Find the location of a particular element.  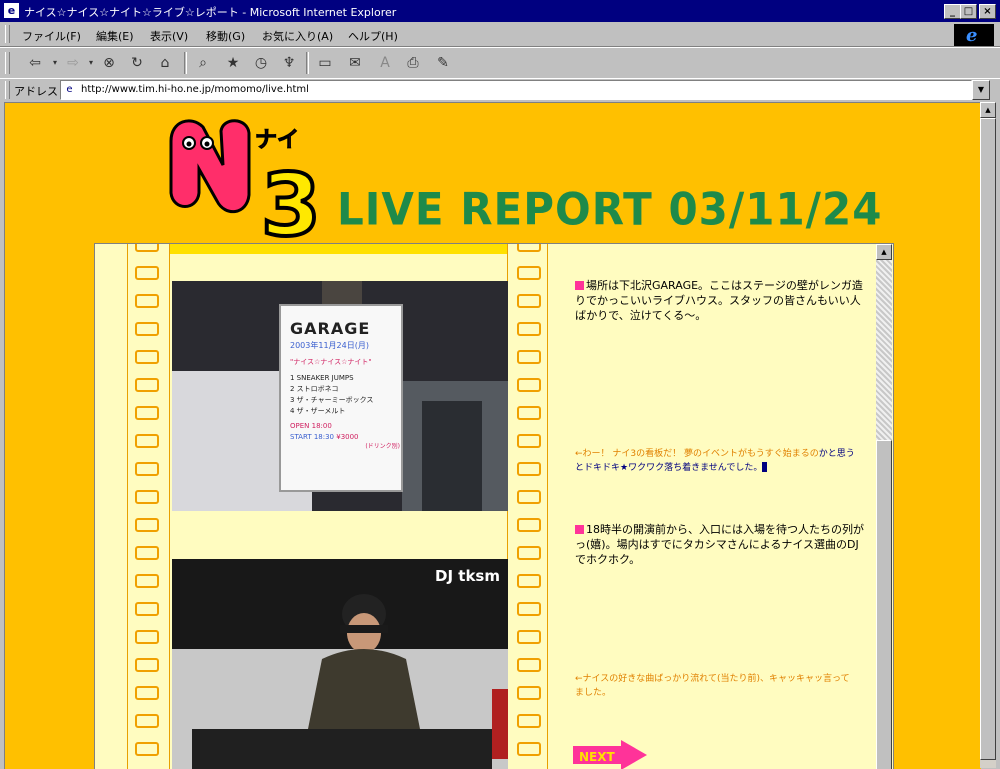

channels-icon: ♆ is located at coordinates (289, 63).